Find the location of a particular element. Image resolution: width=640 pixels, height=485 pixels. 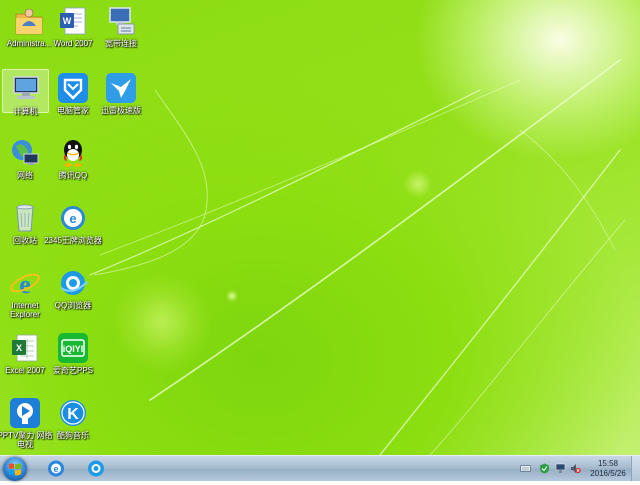

svg-text: iQIYI is located at coordinates (73, 349).